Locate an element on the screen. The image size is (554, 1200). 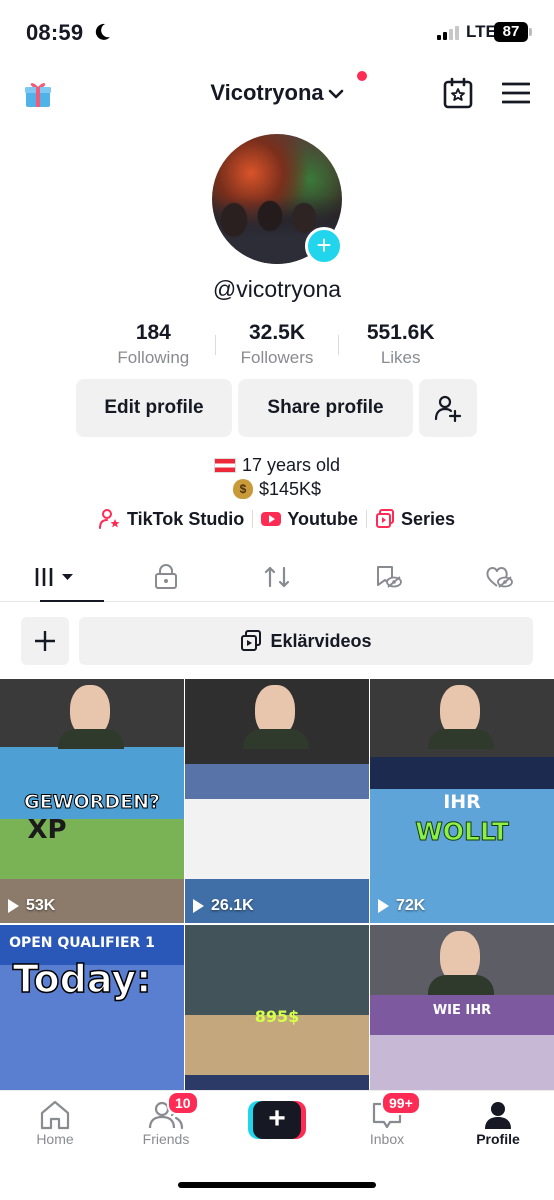
grid-icon is located at coordinates (55, 576).